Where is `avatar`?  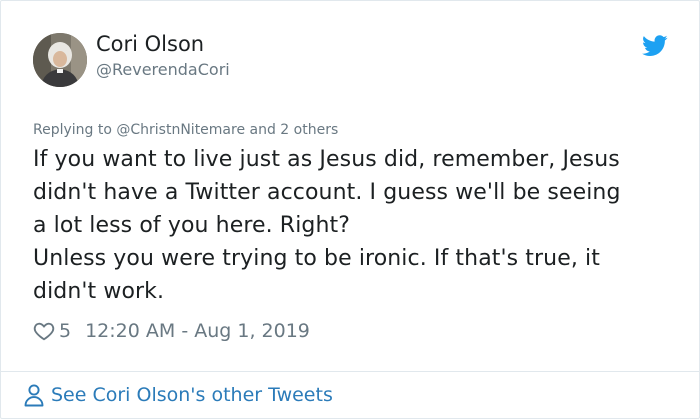
avatar is located at coordinates (60, 60).